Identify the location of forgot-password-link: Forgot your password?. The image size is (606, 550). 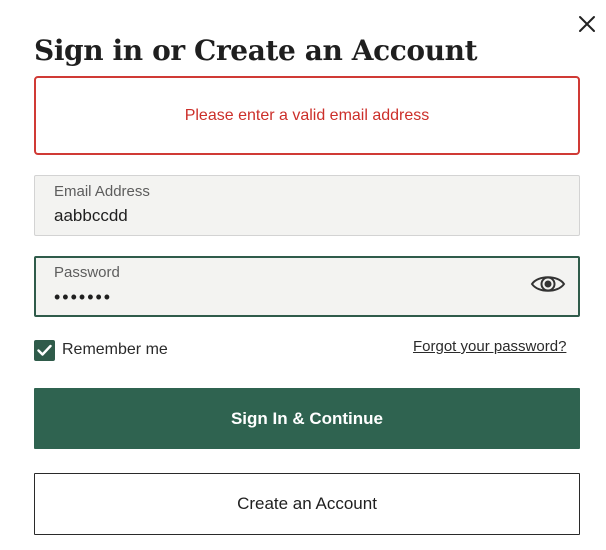
(489, 346).